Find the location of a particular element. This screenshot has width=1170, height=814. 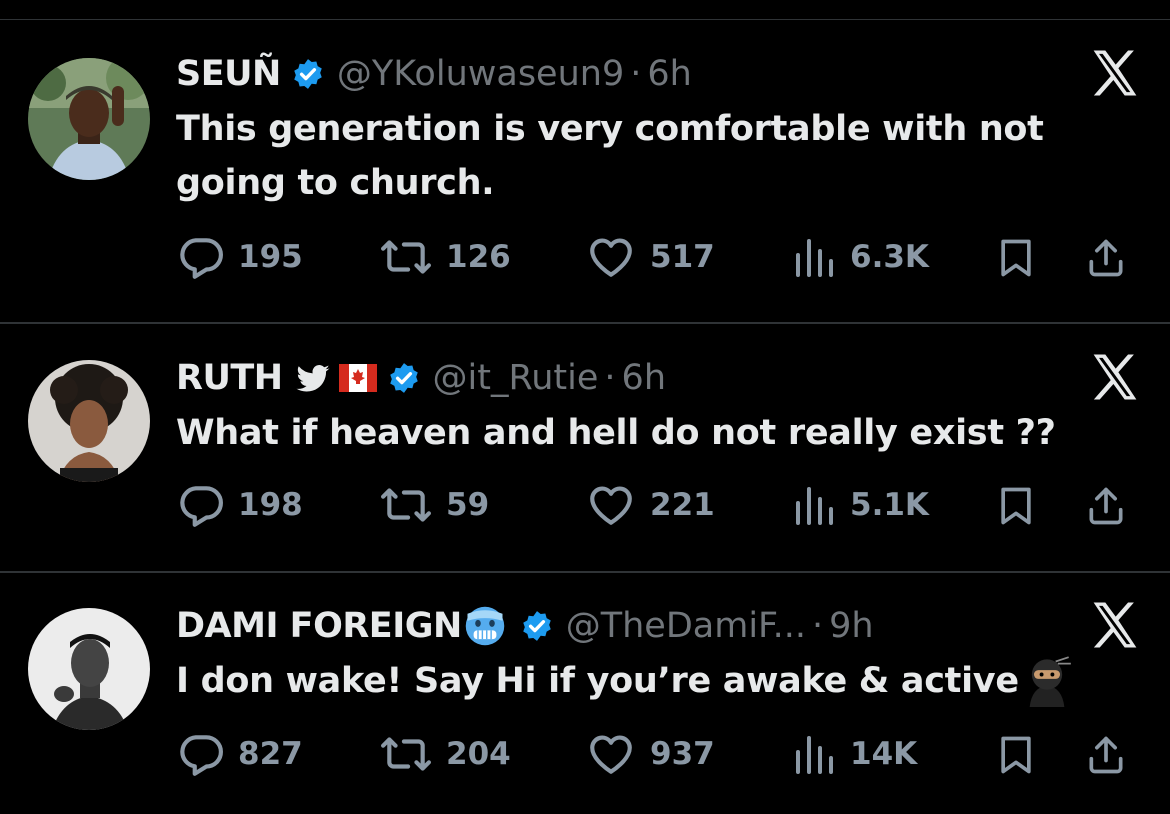

tweet-actions: 198 59 221 5.1K is located at coordinates (659, 505).